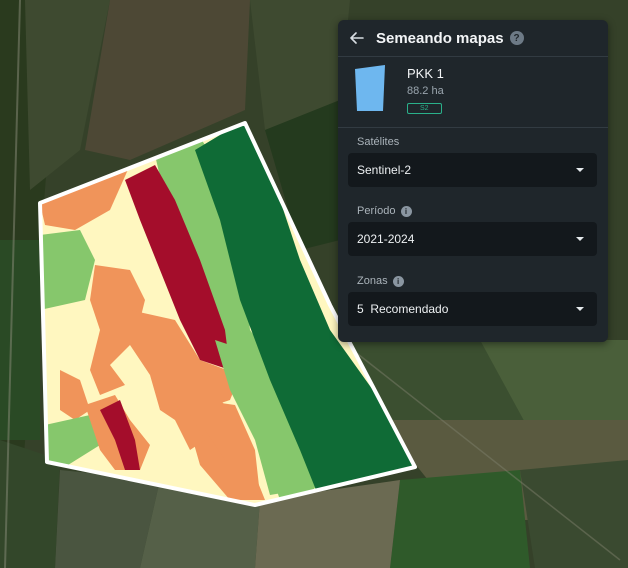 This screenshot has width=628, height=568. Describe the element at coordinates (472, 170) in the screenshot. I see `satellites-dropdown: Sentinel-2` at that location.